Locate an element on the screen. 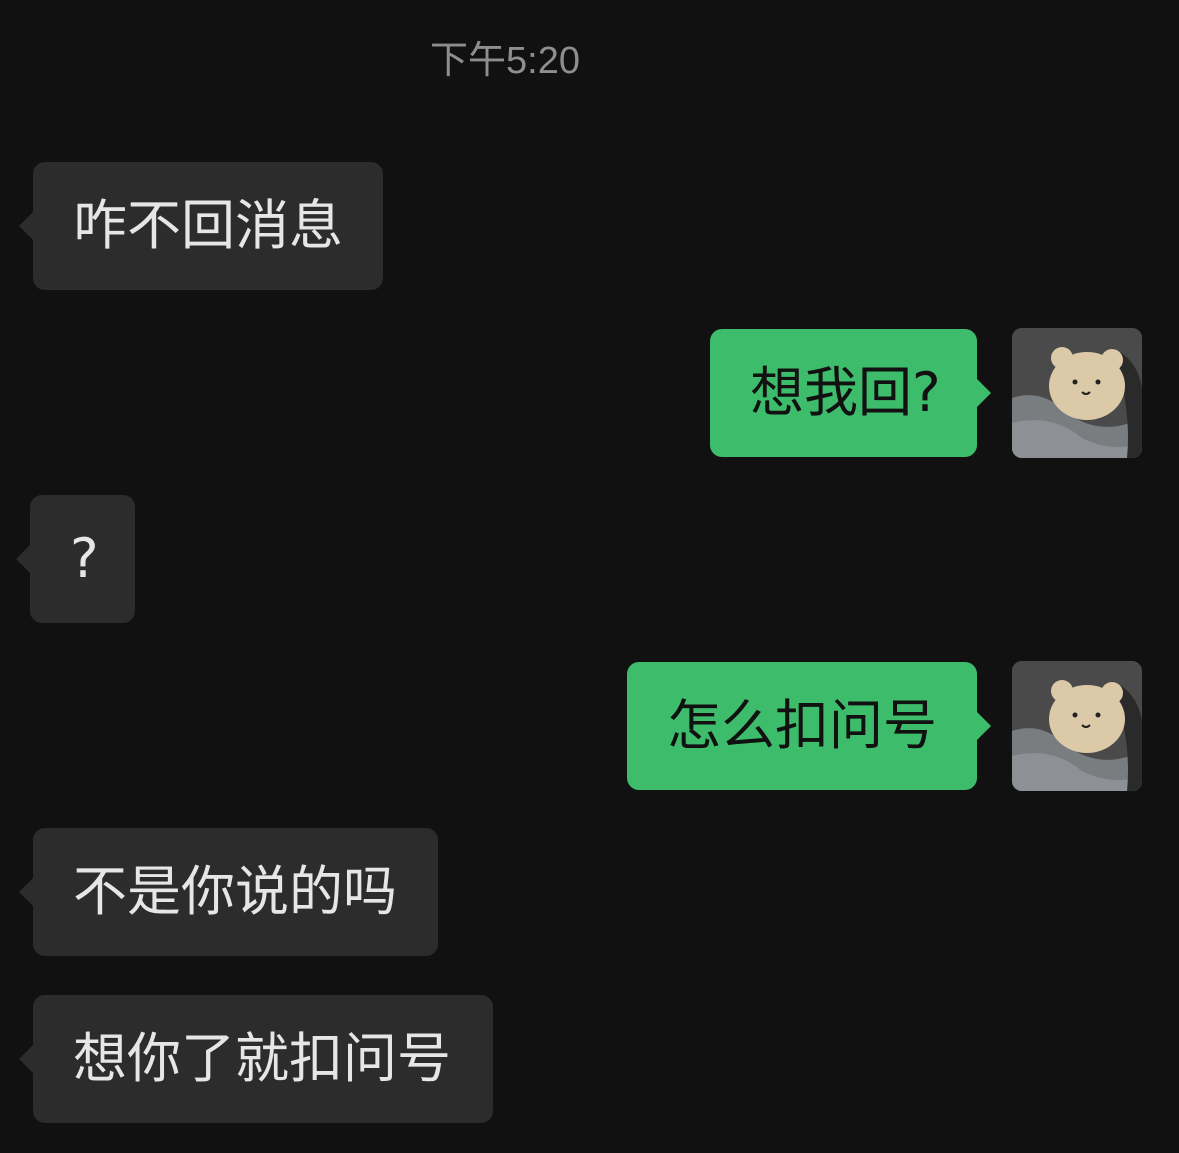 This screenshot has width=1179, height=1153. message-text: 怎么扣问号 is located at coordinates (802, 725).